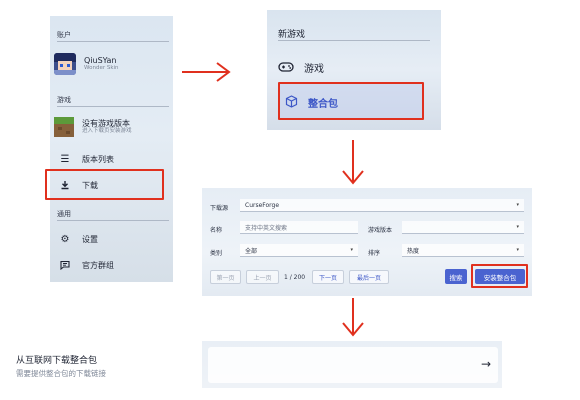  Describe the element at coordinates (101, 68) in the screenshot. I see `user-subtitle: Wonder Skin` at that location.